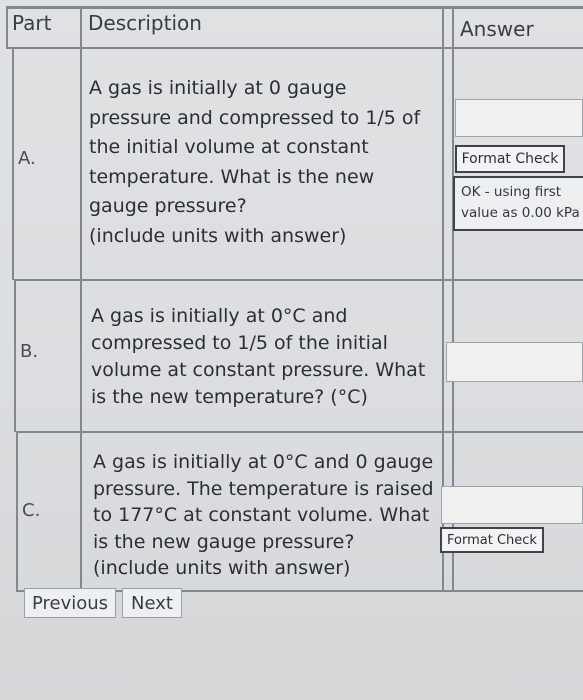 The width and height of the screenshot is (583, 700). Describe the element at coordinates (152, 603) in the screenshot. I see `next-button: Next` at that location.